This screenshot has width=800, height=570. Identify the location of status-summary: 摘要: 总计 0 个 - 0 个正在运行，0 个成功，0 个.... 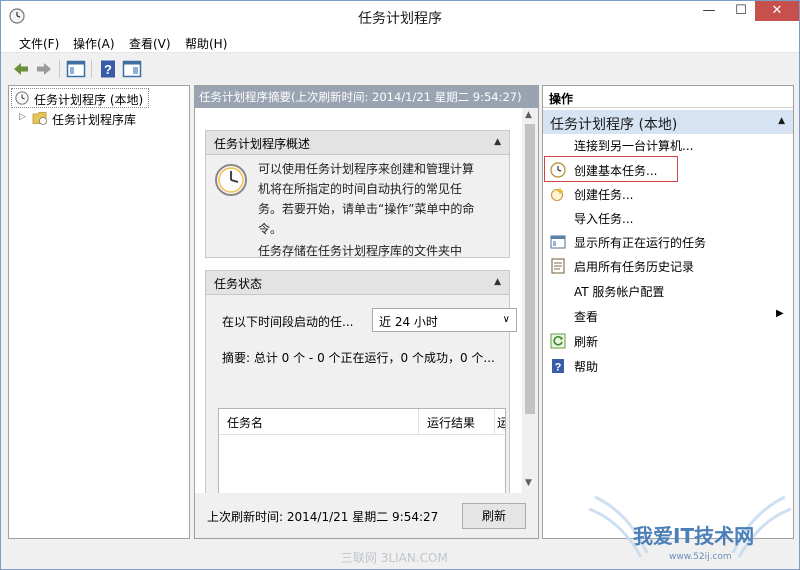
(358, 358).